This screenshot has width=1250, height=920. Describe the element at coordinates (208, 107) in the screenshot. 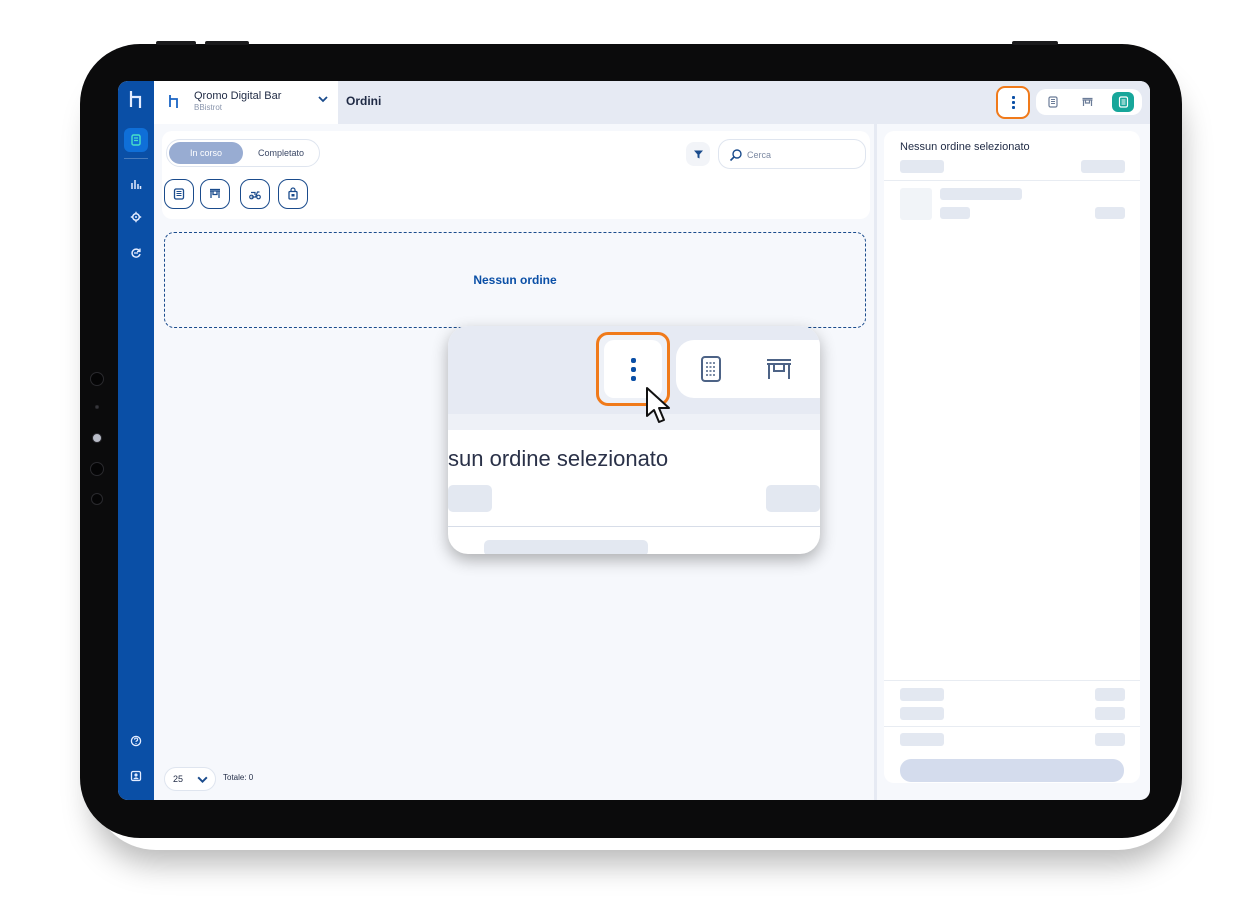

I see `venue-subtitle: BBistrot` at that location.